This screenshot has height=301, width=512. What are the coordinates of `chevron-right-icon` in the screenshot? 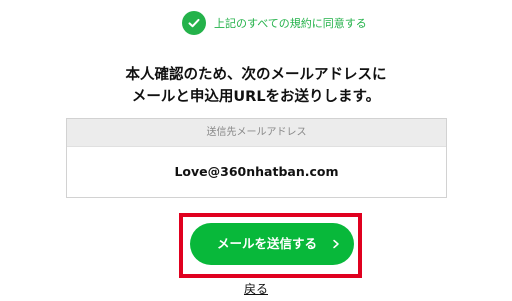 It's located at (336, 244).